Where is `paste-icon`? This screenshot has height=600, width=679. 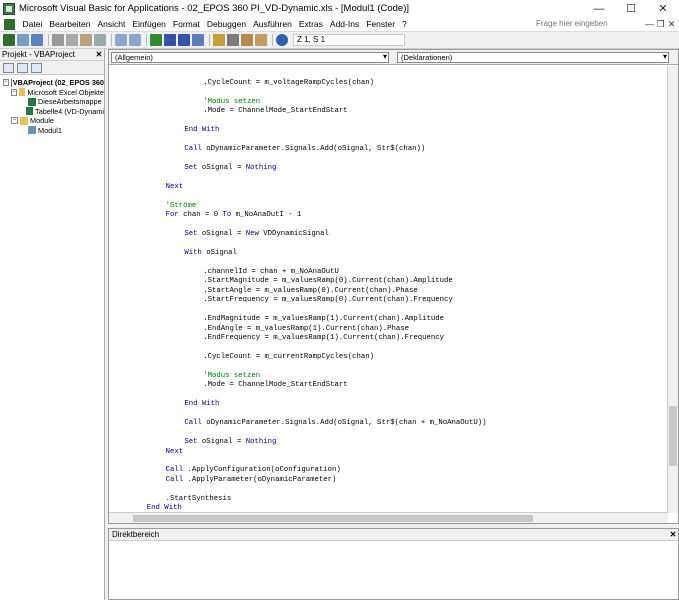
paste-icon is located at coordinates (86, 40).